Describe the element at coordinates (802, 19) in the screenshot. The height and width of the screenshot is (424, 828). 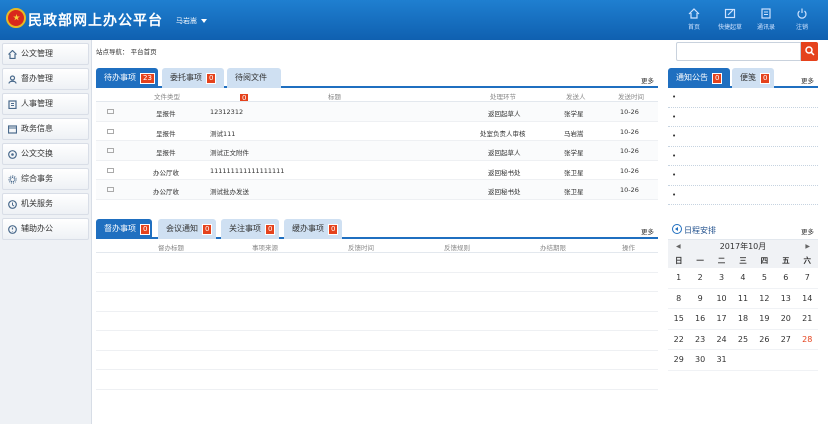
I see `logout-button: 注销` at that location.